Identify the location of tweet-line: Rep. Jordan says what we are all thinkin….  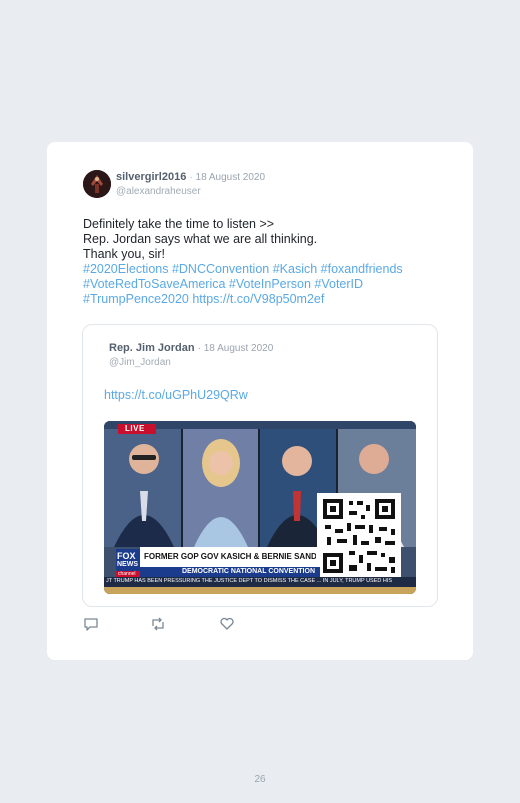
(200, 239).